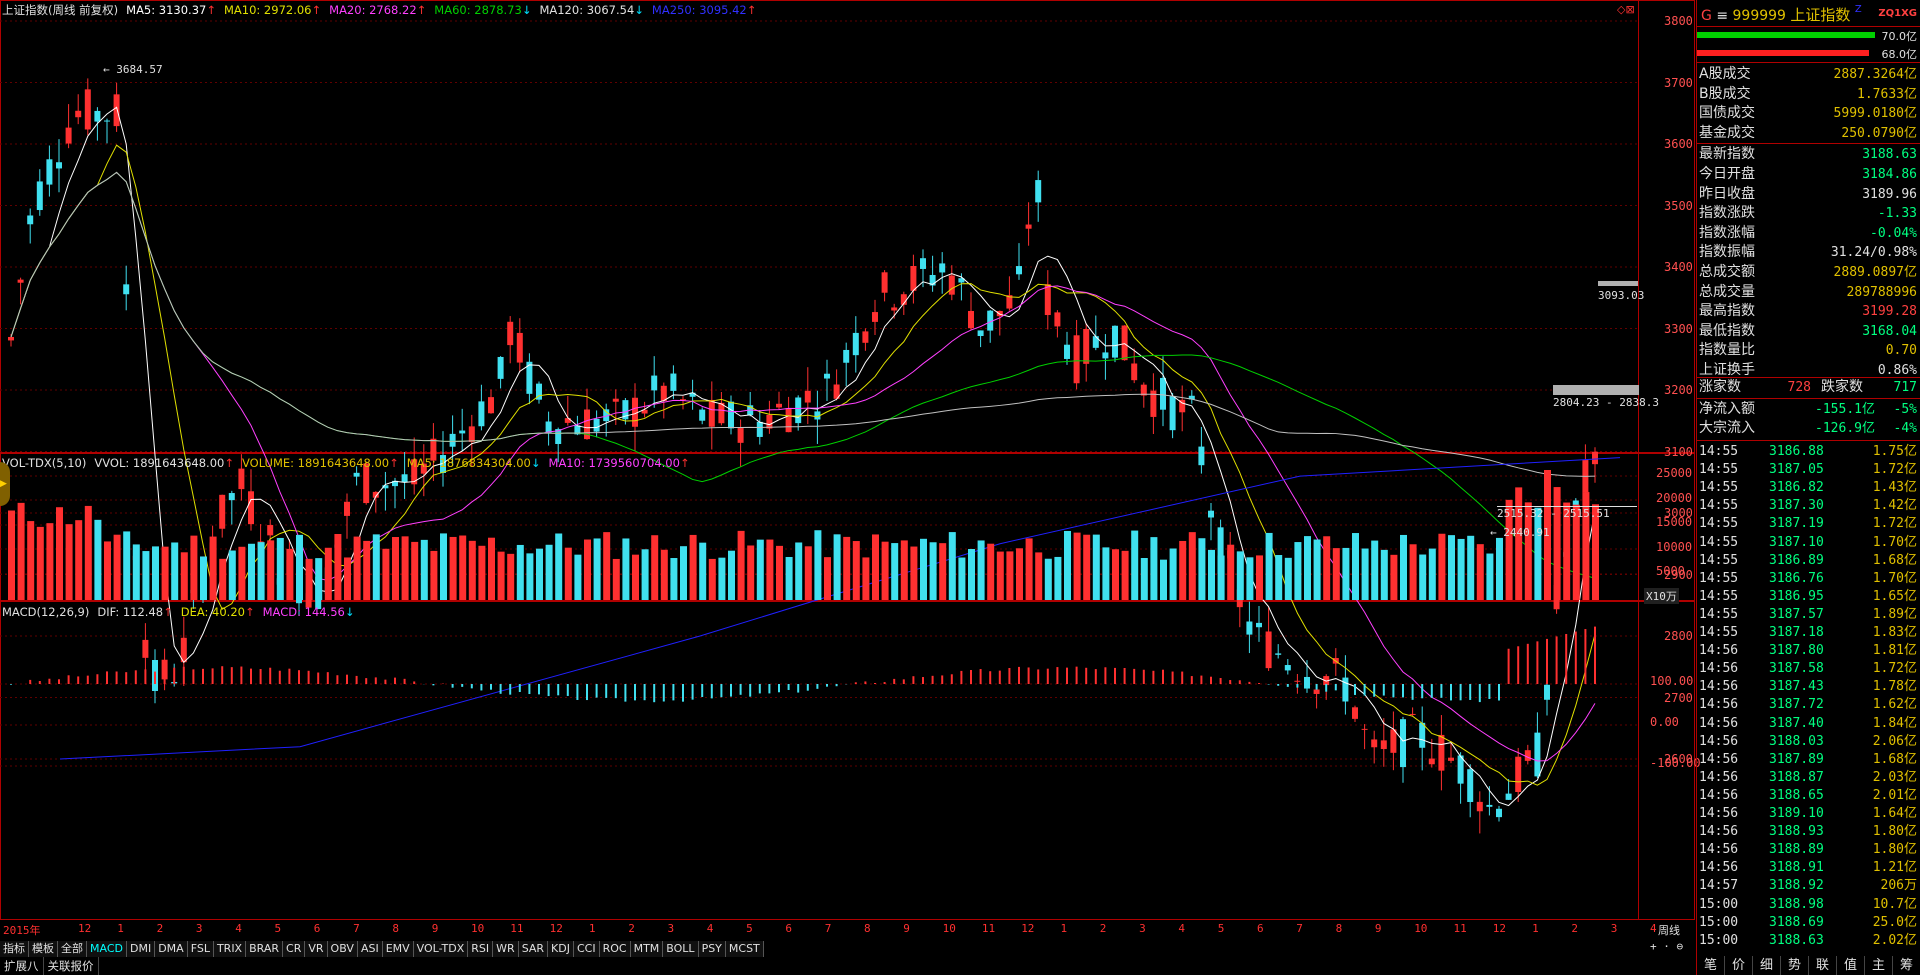  I want to click on indicator-tab-wr: WR, so click(506, 949).